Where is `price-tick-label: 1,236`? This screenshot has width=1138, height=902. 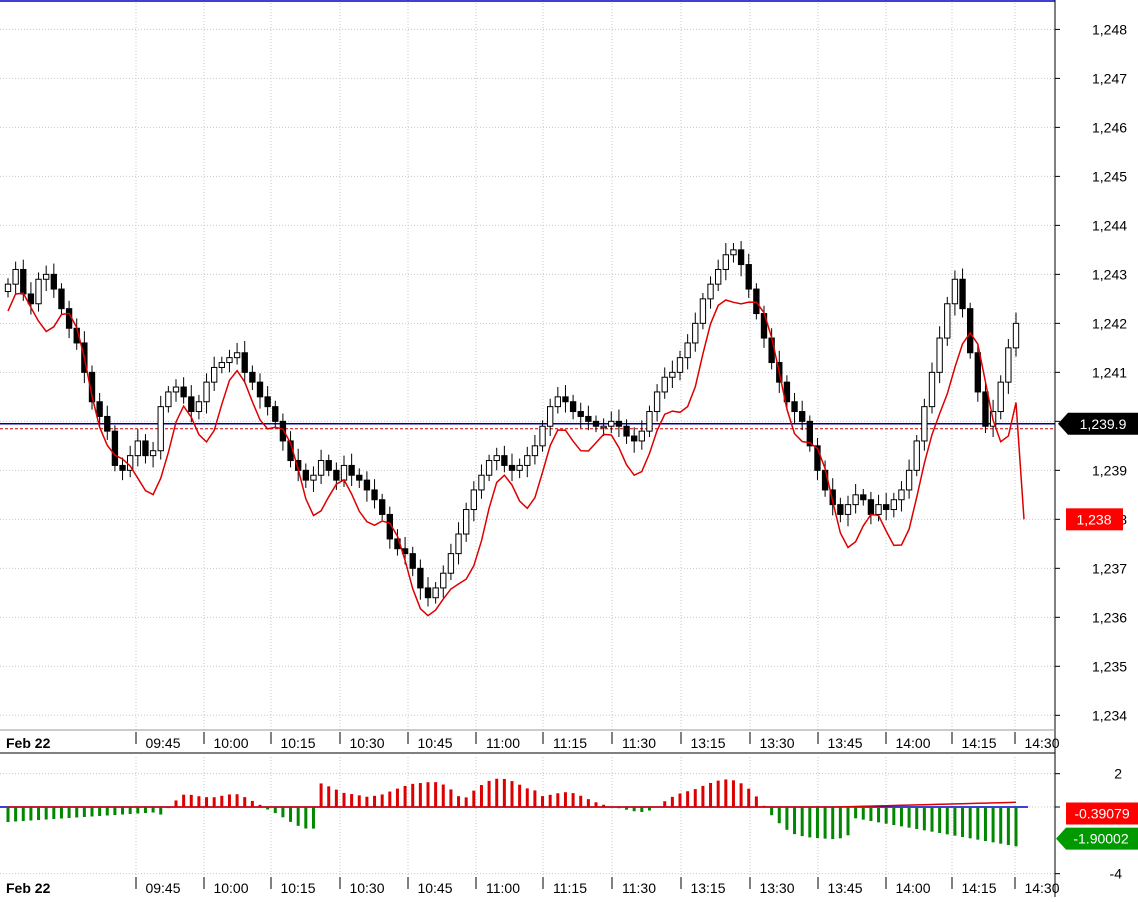
price-tick-label: 1,236 is located at coordinates (1109, 617).